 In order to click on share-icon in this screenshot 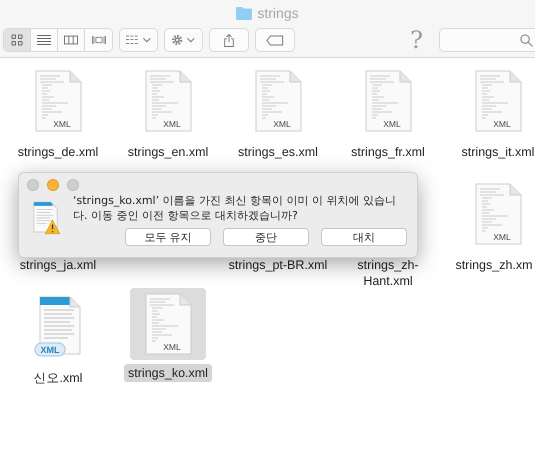, I will do `click(229, 40)`.